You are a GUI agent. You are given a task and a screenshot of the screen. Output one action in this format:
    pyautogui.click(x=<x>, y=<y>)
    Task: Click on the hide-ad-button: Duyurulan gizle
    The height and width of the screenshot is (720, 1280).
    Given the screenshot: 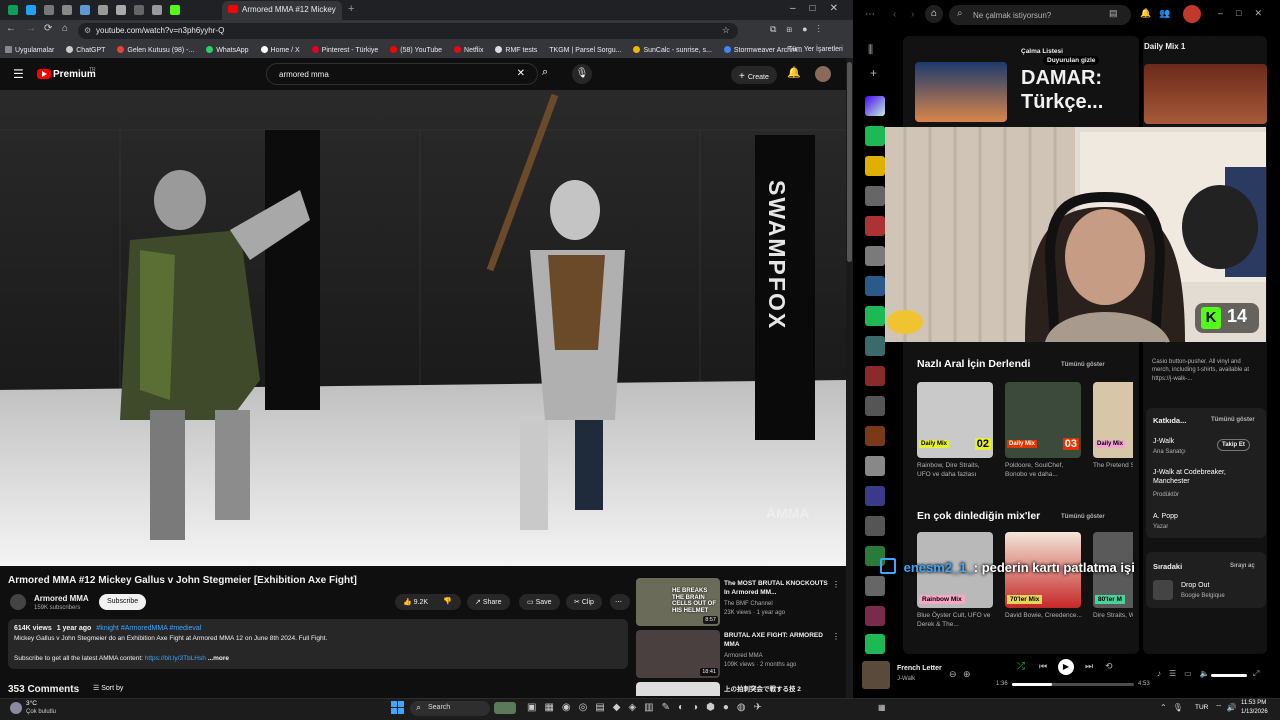 What is the action you would take?
    pyautogui.click(x=1071, y=60)
    